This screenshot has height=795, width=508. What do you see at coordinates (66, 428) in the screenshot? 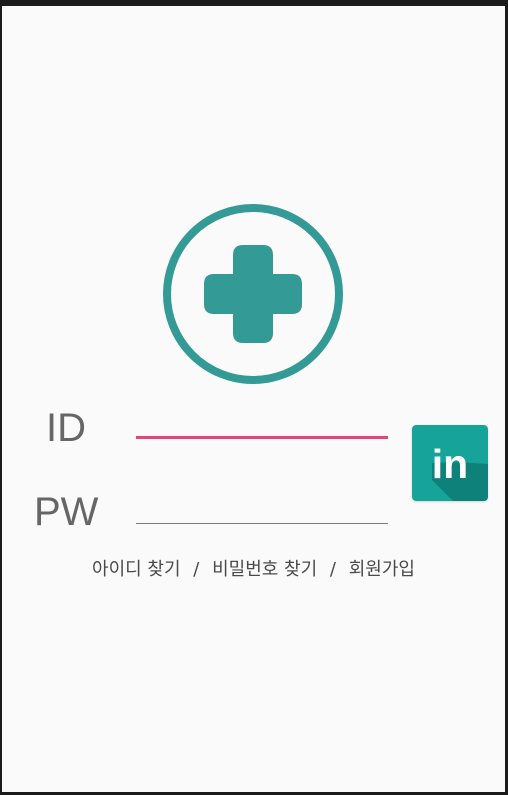
I see `id-label: ID` at bounding box center [66, 428].